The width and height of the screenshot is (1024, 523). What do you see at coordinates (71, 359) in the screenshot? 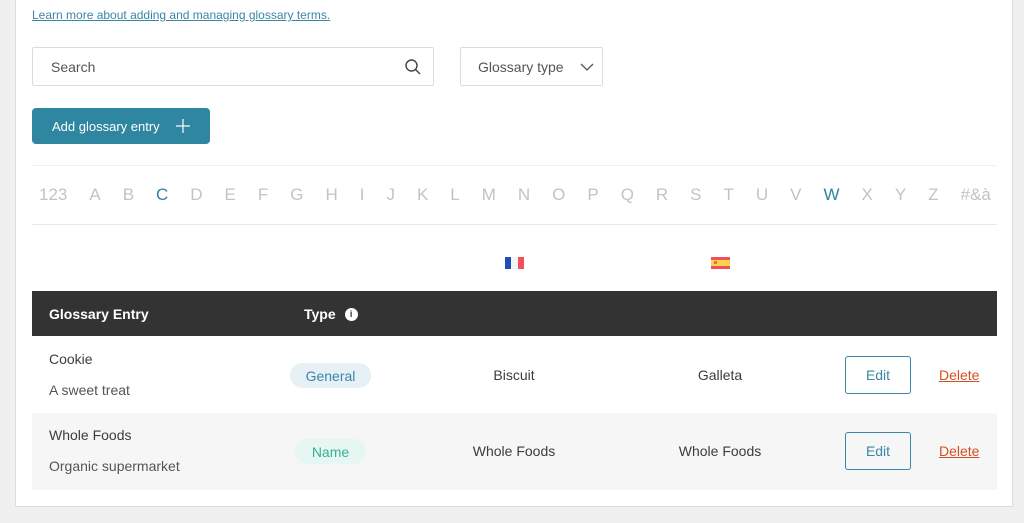
I see `entry-term: Cookie` at bounding box center [71, 359].